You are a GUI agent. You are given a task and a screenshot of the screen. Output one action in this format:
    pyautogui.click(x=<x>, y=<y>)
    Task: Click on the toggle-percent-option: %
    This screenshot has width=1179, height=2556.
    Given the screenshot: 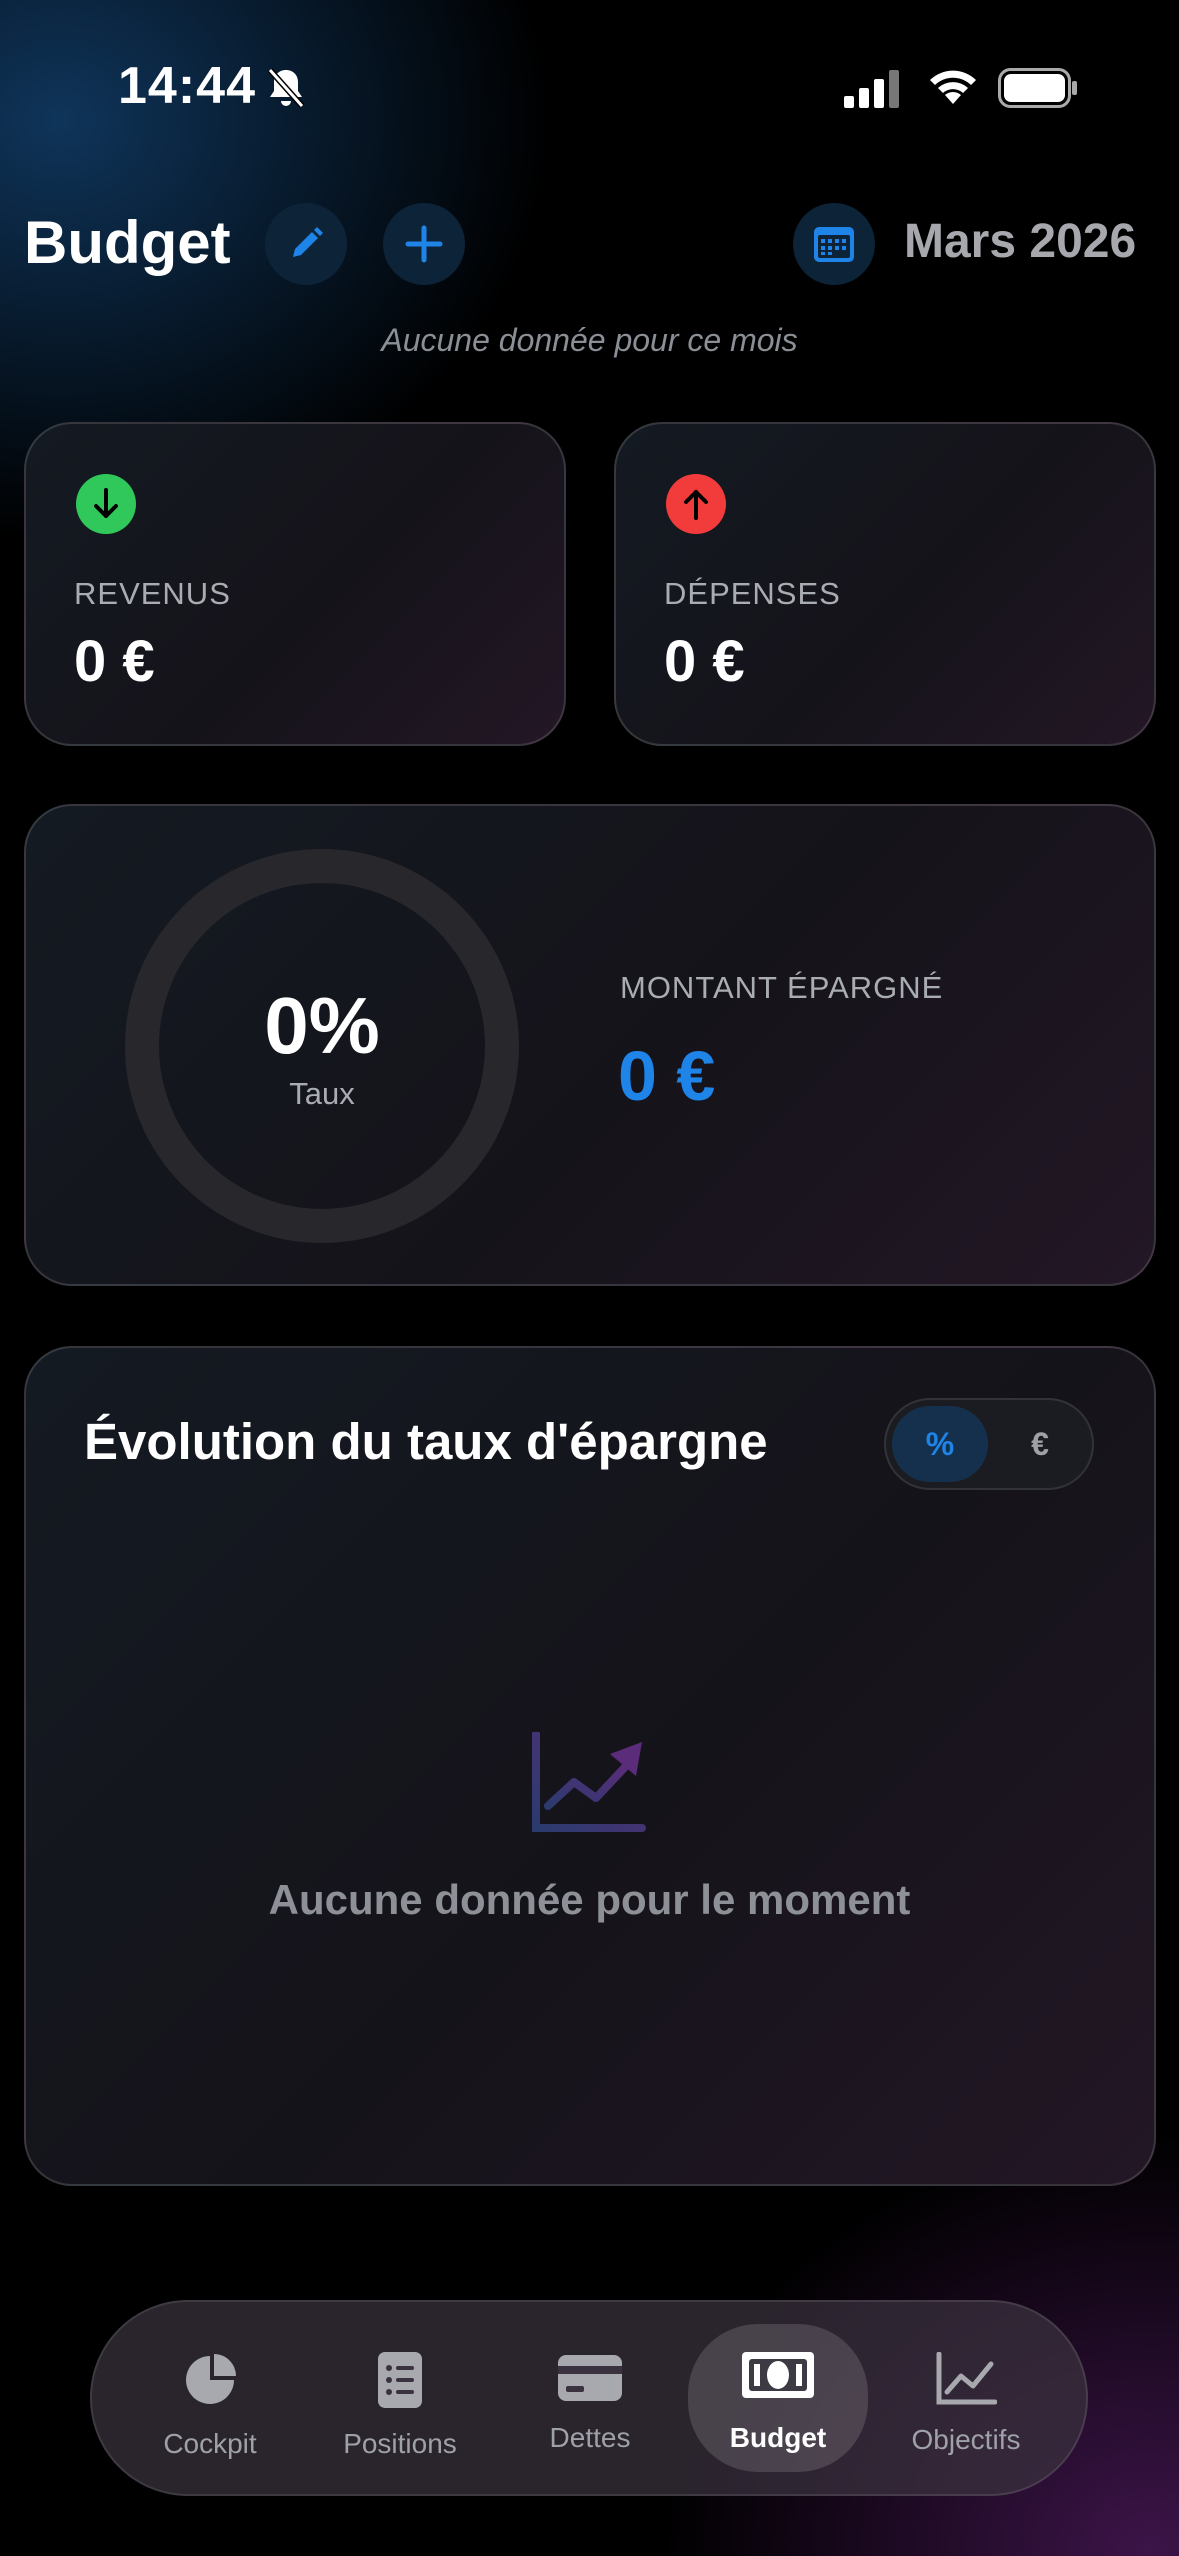 What is the action you would take?
    pyautogui.click(x=940, y=1444)
    